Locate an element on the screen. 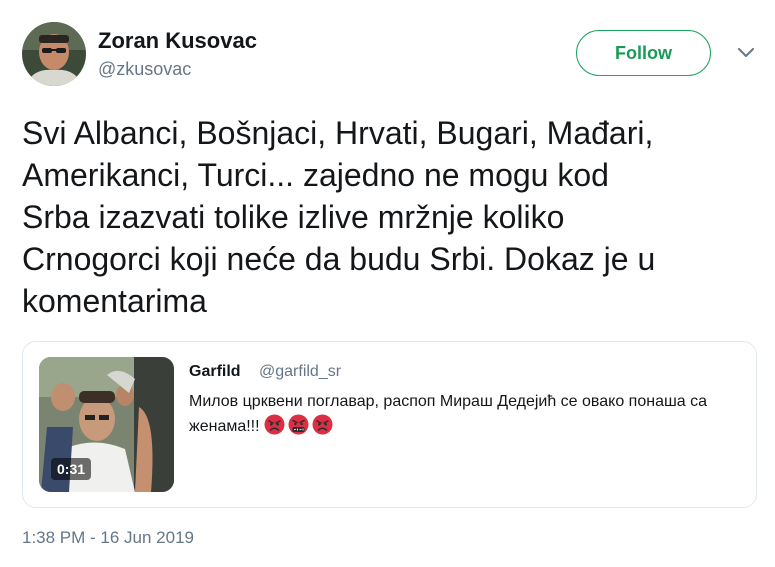  quoted-video-thumbnail: 0:31 is located at coordinates (106, 424).